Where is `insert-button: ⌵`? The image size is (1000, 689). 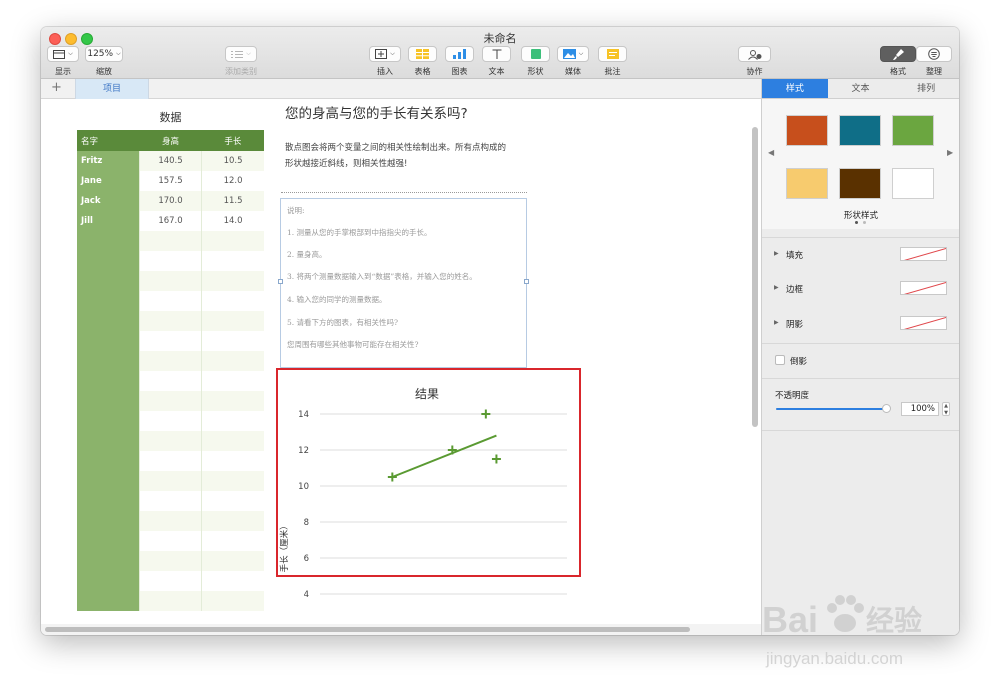 insert-button: ⌵ is located at coordinates (385, 54).